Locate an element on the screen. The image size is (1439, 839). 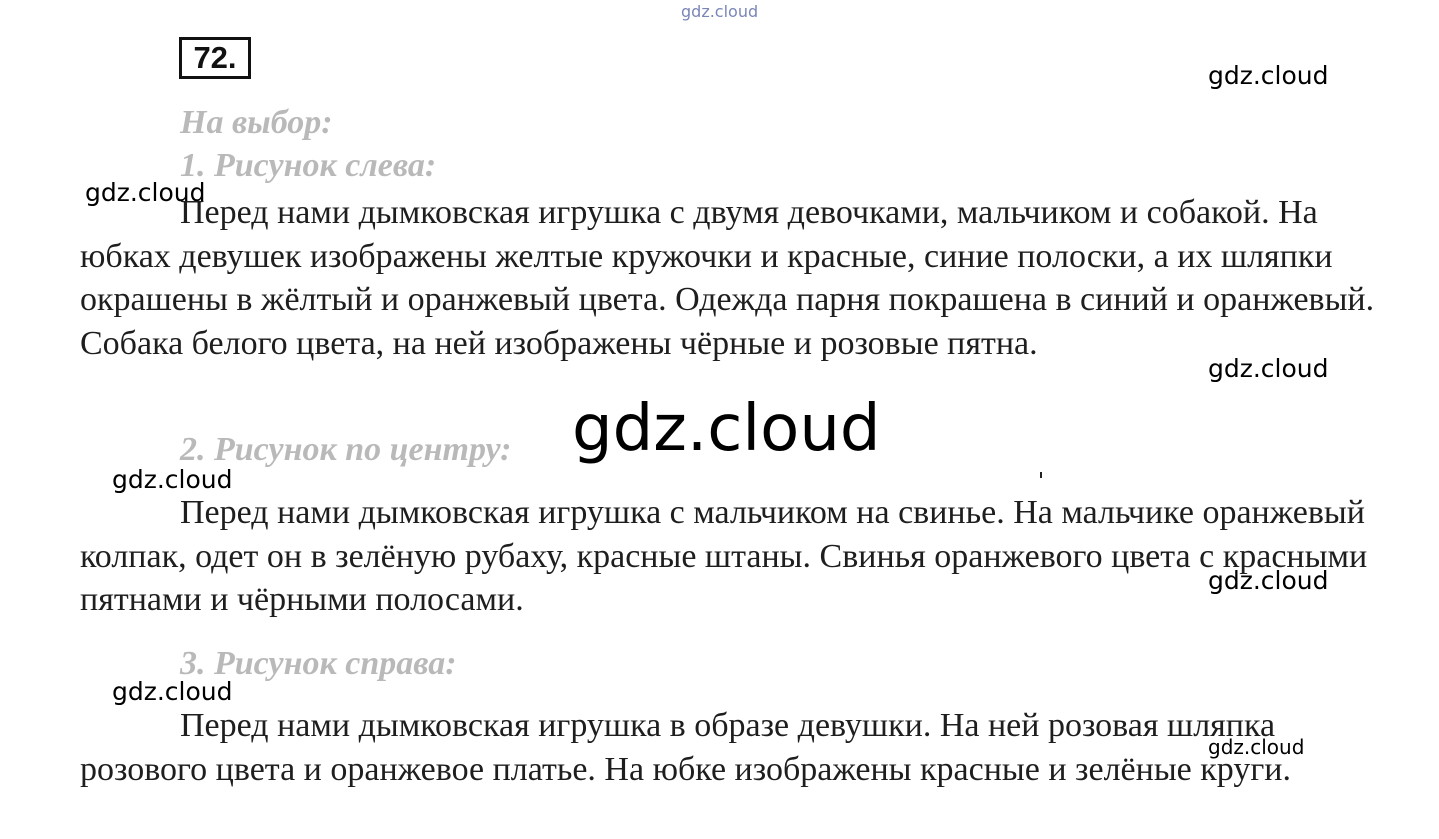
choice-heading: На выбор: is located at coordinates (256, 122).